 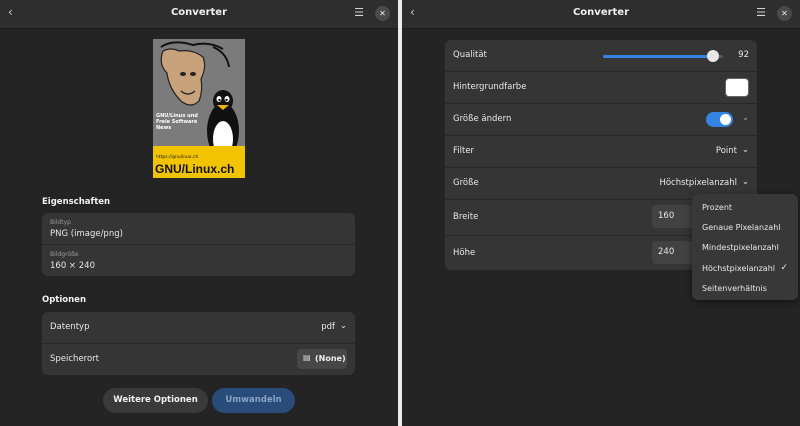 I want to click on filter-row: Filter Point ⌄, so click(x=601, y=152).